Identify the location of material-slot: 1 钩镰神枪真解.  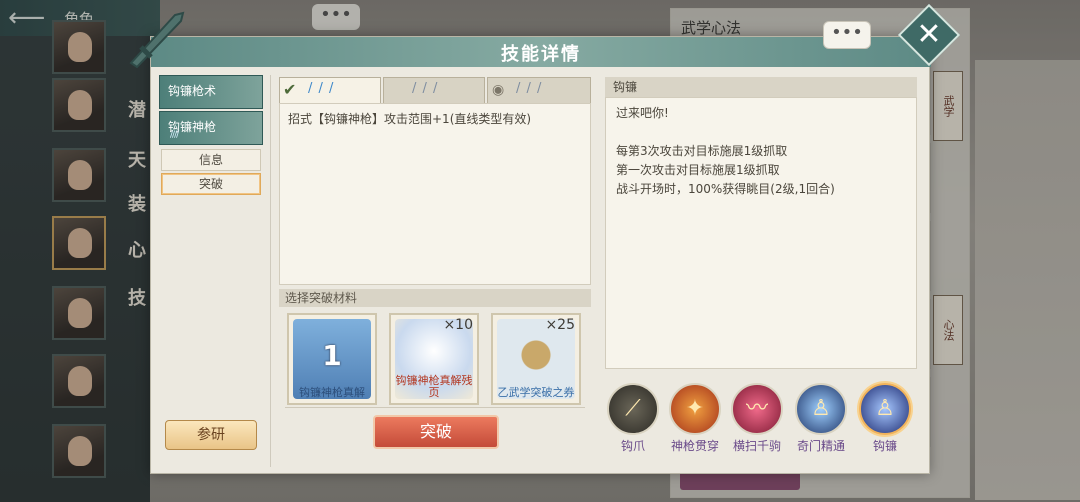
(332, 359).